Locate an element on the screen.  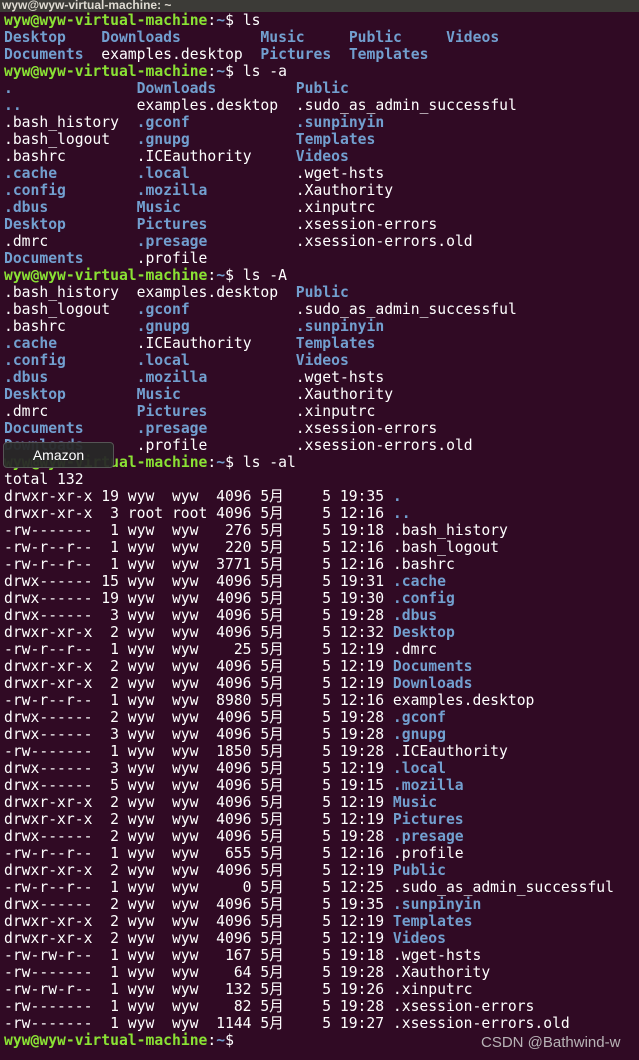
entry-links: 19 is located at coordinates (110, 496).